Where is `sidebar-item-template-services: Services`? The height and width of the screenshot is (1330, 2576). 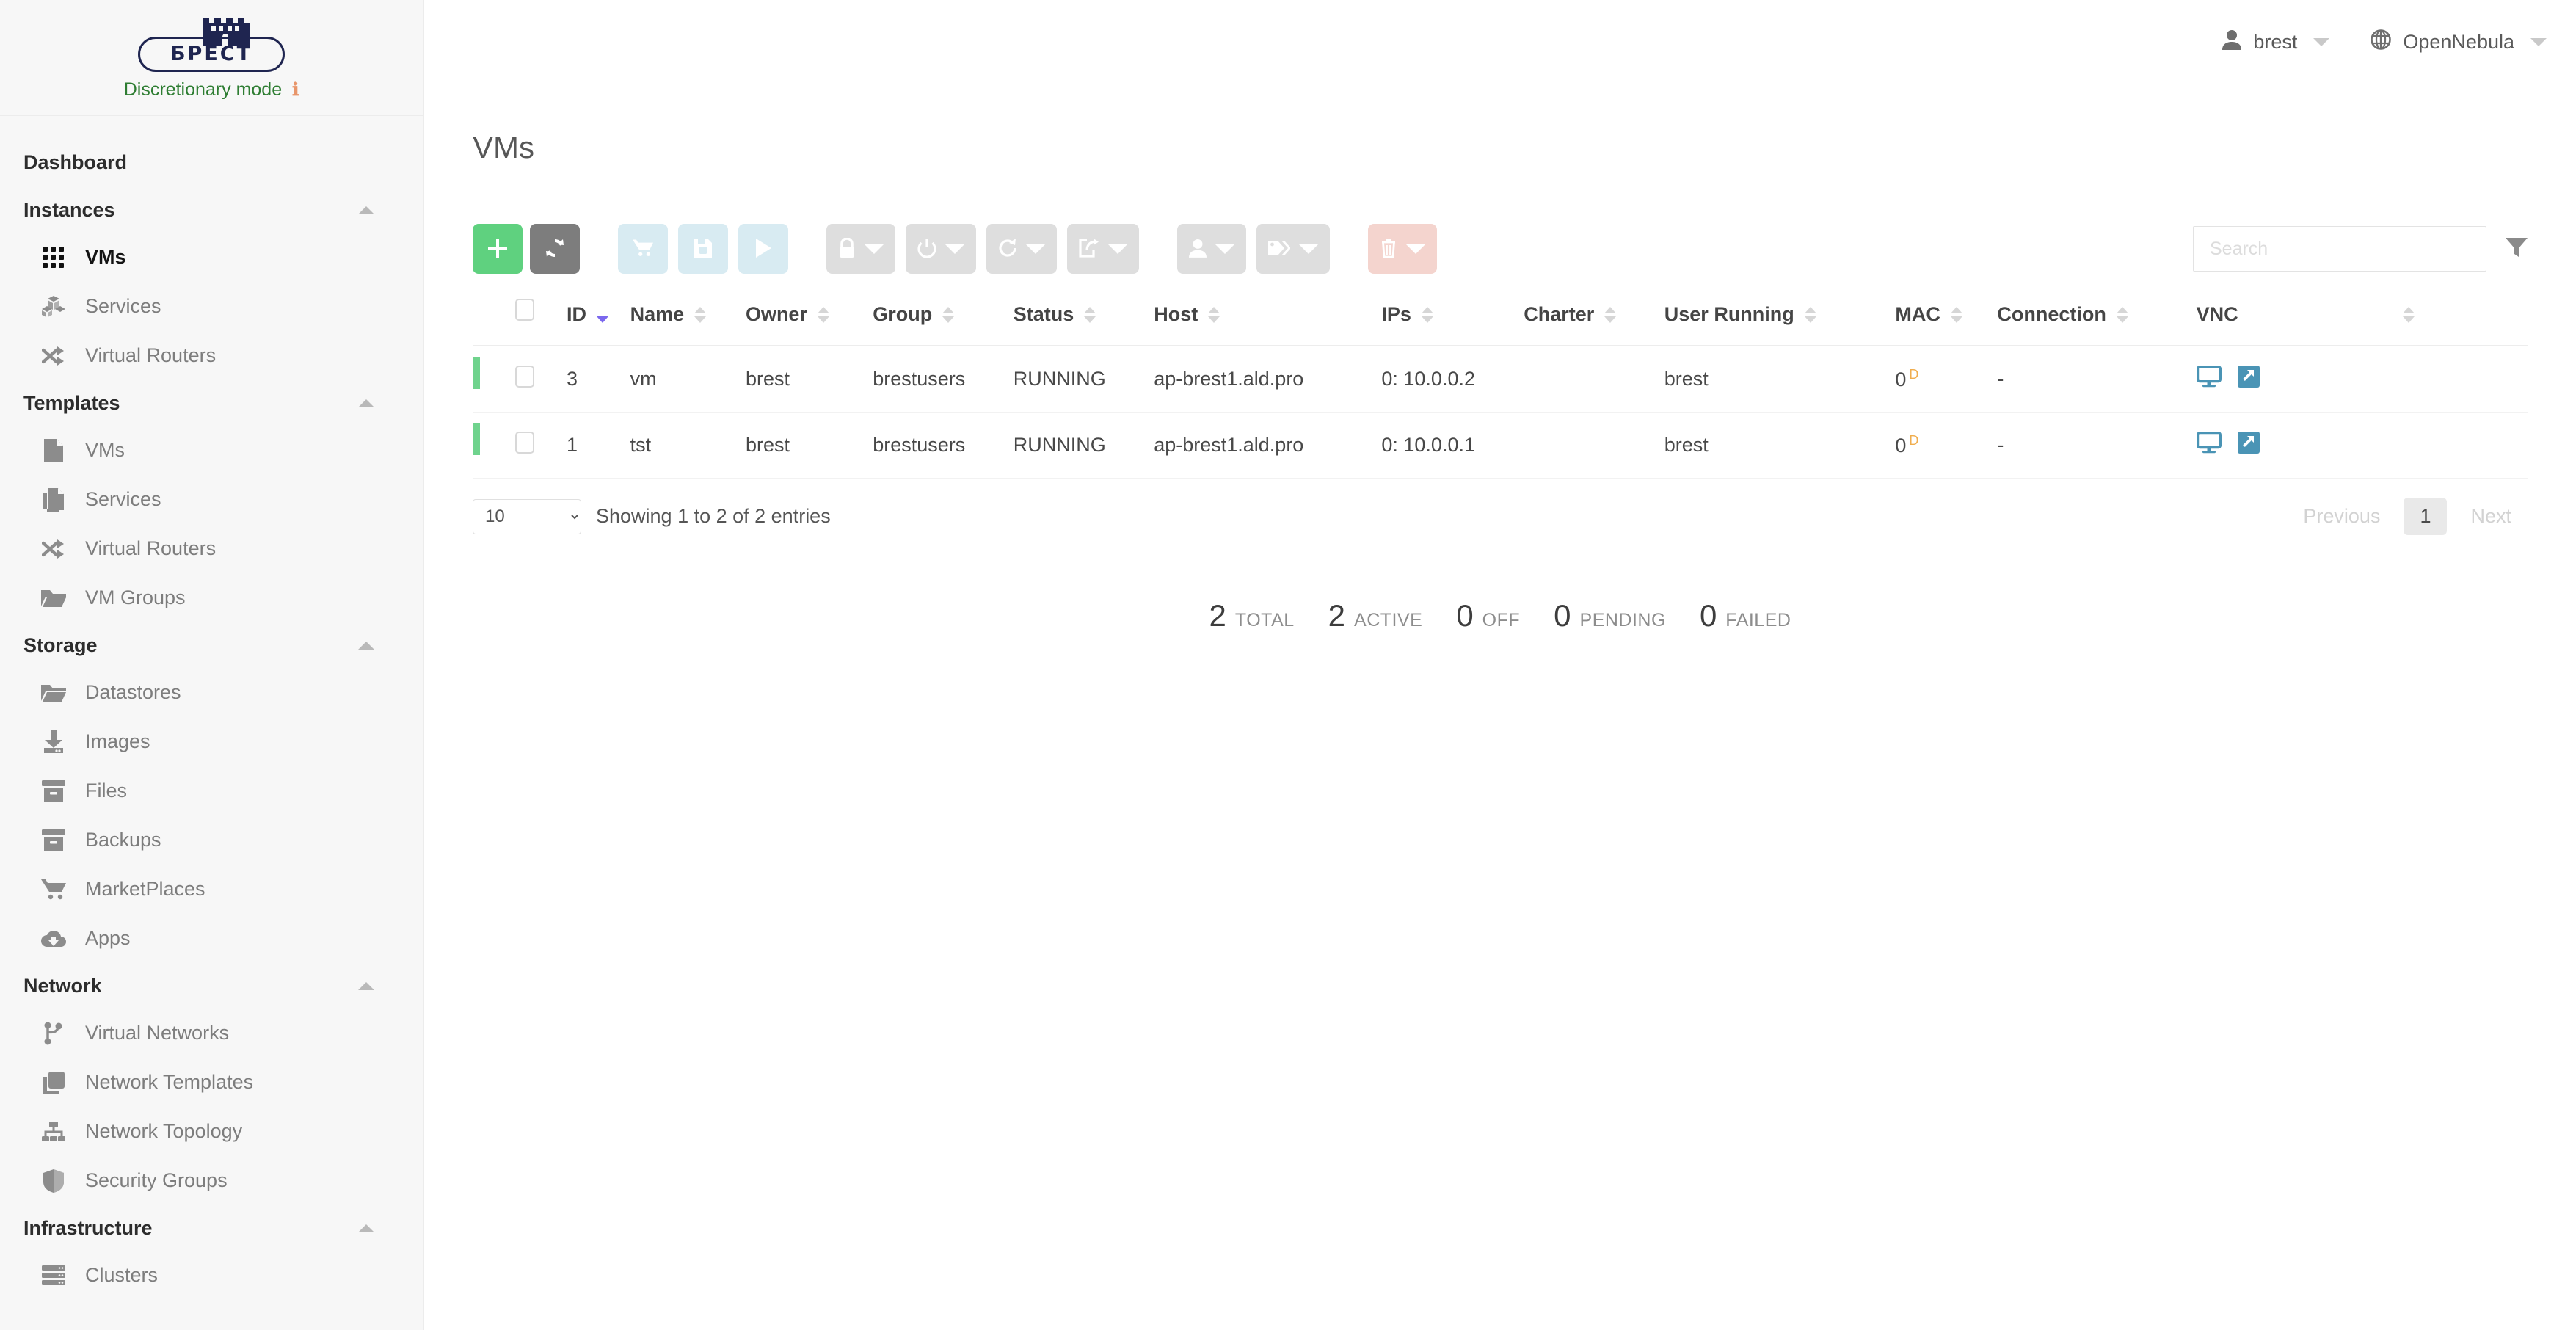 sidebar-item-template-services: Services is located at coordinates (211, 499).